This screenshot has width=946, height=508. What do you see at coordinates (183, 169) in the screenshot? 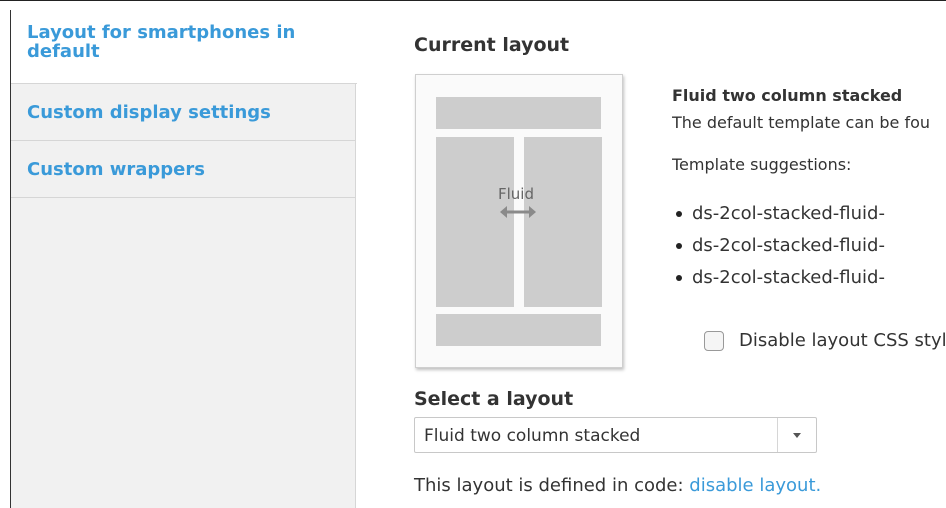
I see `tab-custom-wrappers: Custom wrappers` at bounding box center [183, 169].